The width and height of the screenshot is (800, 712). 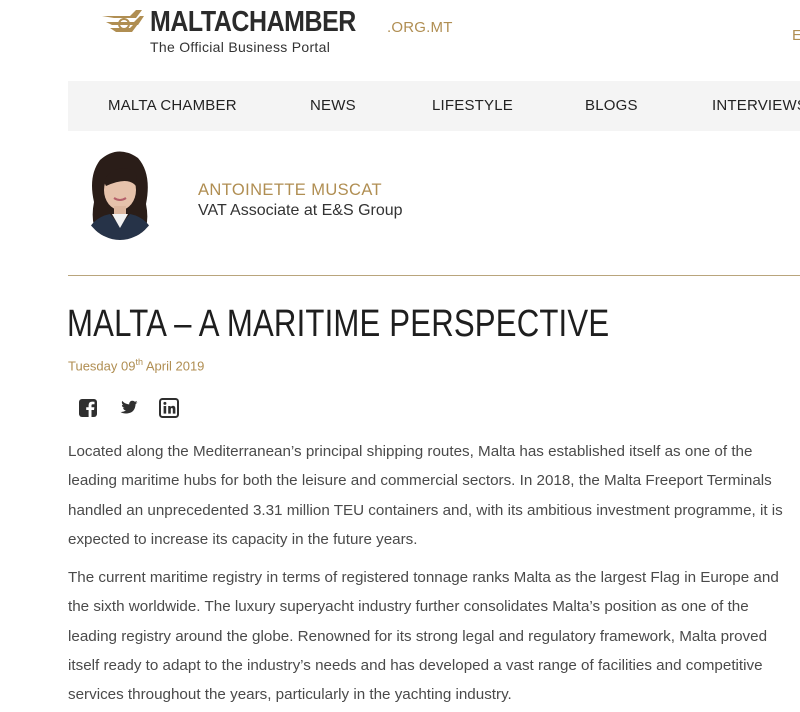 I want to click on nav-item-interviews: INTERVIEWS, so click(x=756, y=105).